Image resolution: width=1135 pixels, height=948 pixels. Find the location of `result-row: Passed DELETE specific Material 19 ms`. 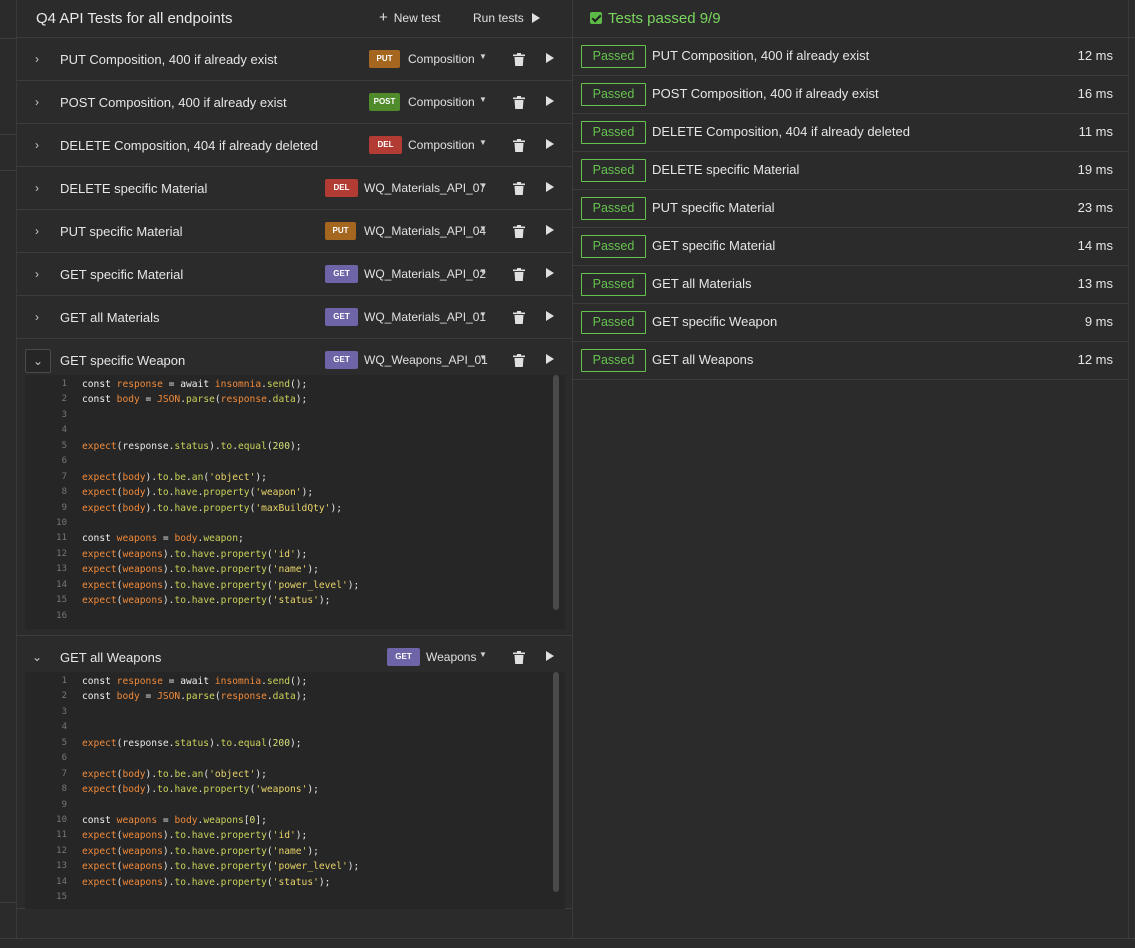

result-row: Passed DELETE specific Material 19 ms is located at coordinates (850, 171).